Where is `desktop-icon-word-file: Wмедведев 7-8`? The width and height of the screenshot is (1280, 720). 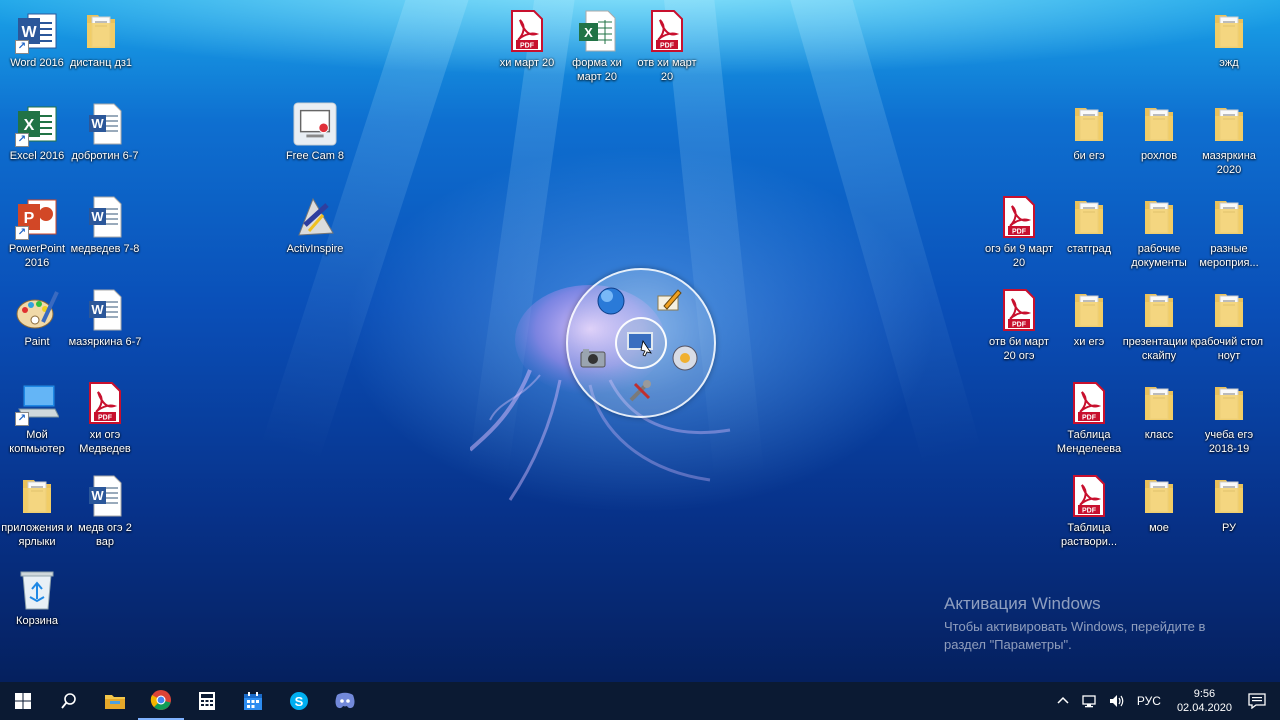
desktop-icon-word-file: Wмедведев 7-8 is located at coordinates (105, 225).